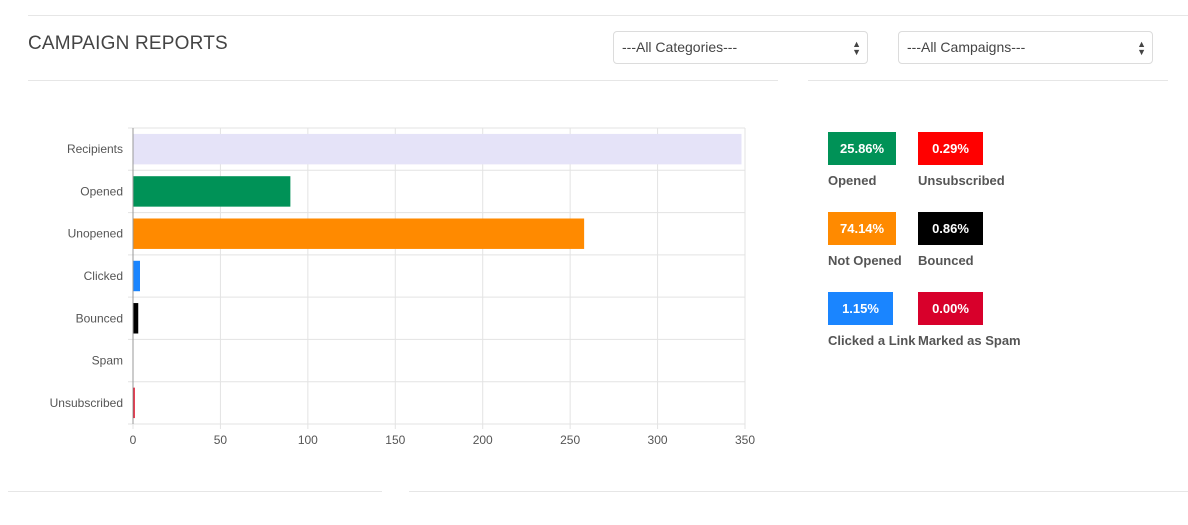  I want to click on bar-clicked, so click(136, 276).